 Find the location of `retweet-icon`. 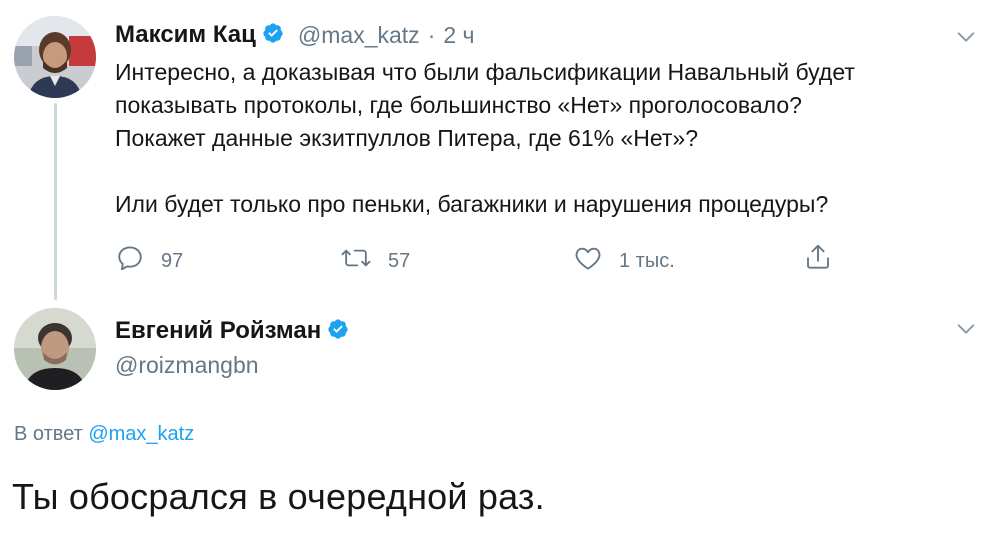

retweet-icon is located at coordinates (356, 261).